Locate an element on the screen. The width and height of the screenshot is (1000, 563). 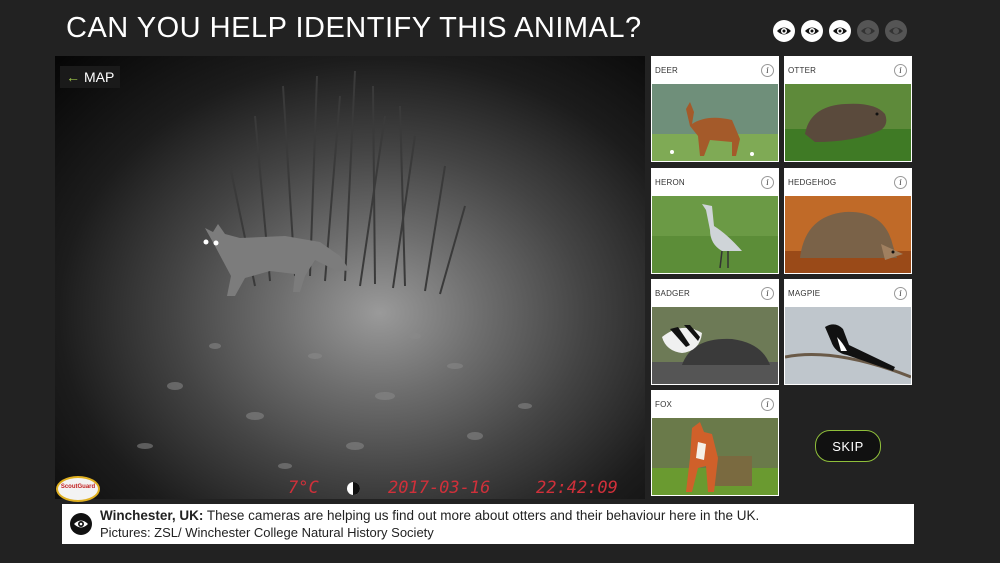
map-link-label: MAP is located at coordinates (99, 77).